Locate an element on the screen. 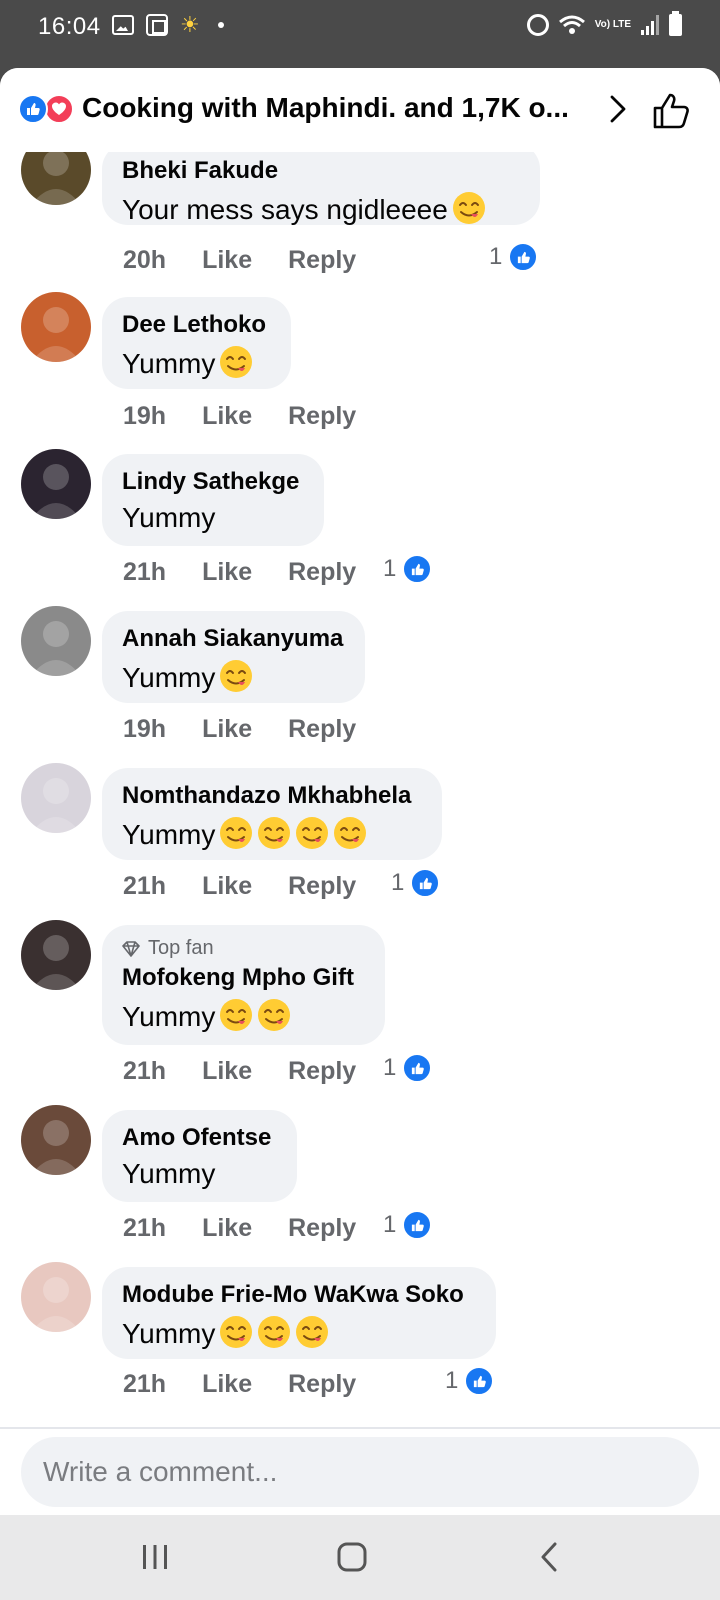  commenter-name: Modube Frie-Mo WaKwa Soko is located at coordinates (299, 1295).